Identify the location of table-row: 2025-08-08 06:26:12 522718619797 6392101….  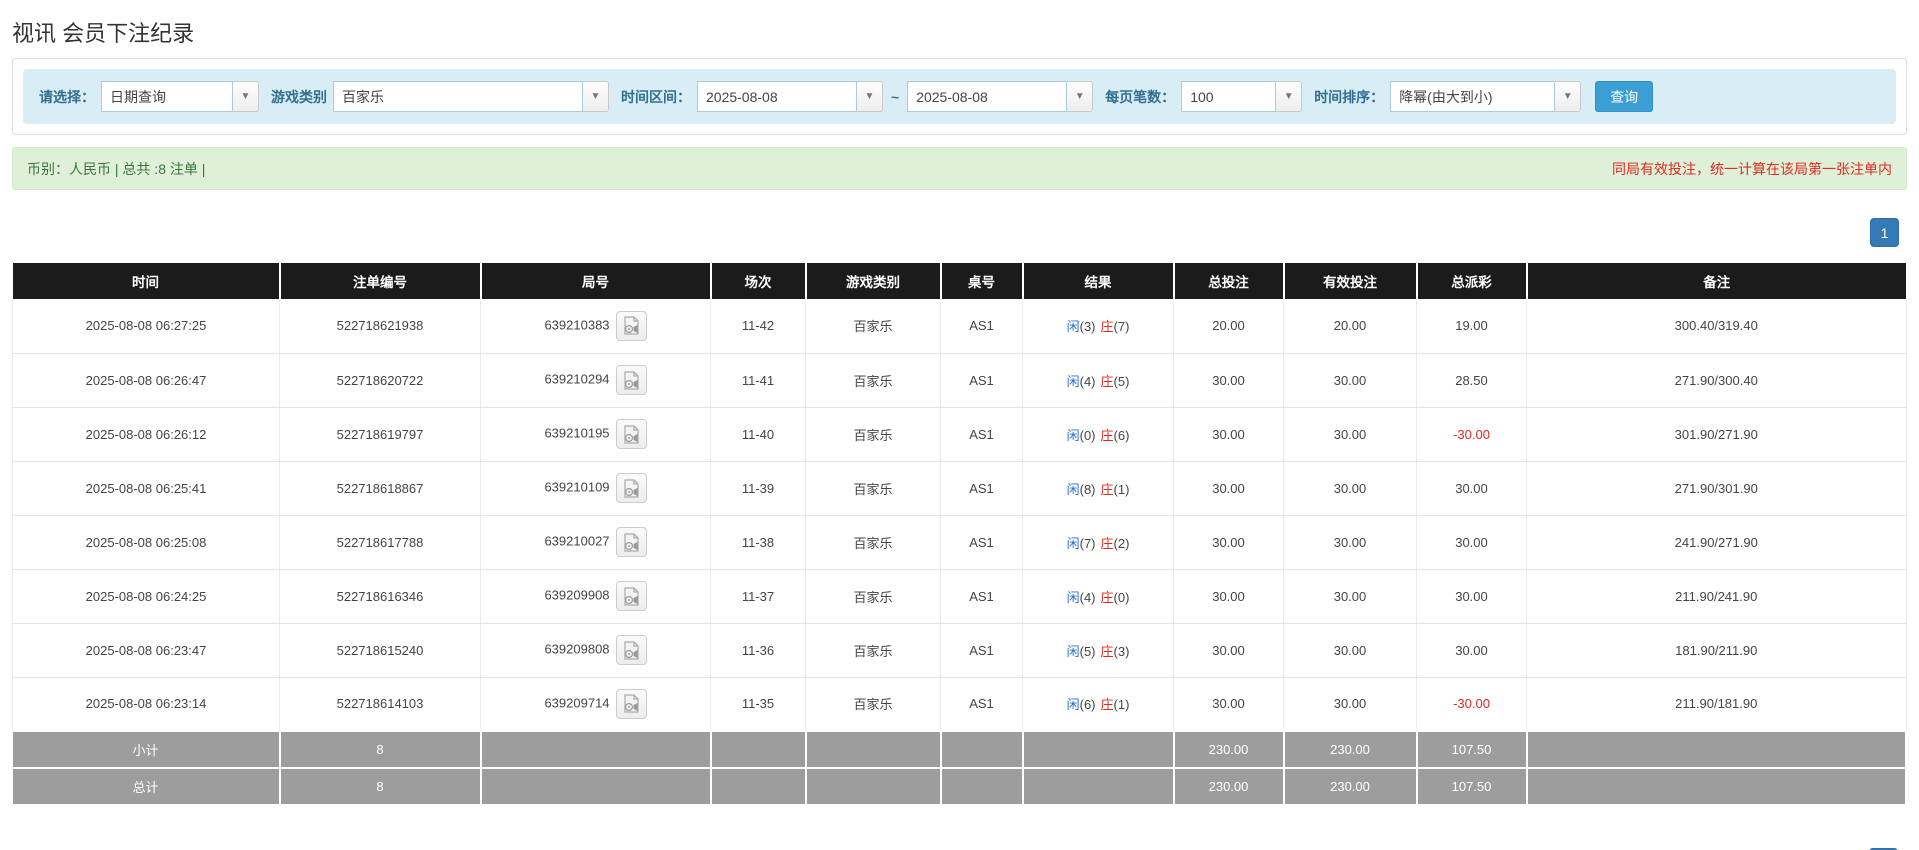
(959, 434).